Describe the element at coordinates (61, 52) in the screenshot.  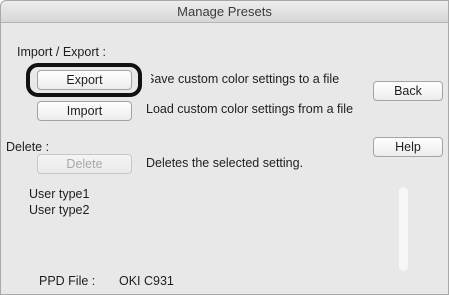
I see `import-export-heading: Import / Export :` at that location.